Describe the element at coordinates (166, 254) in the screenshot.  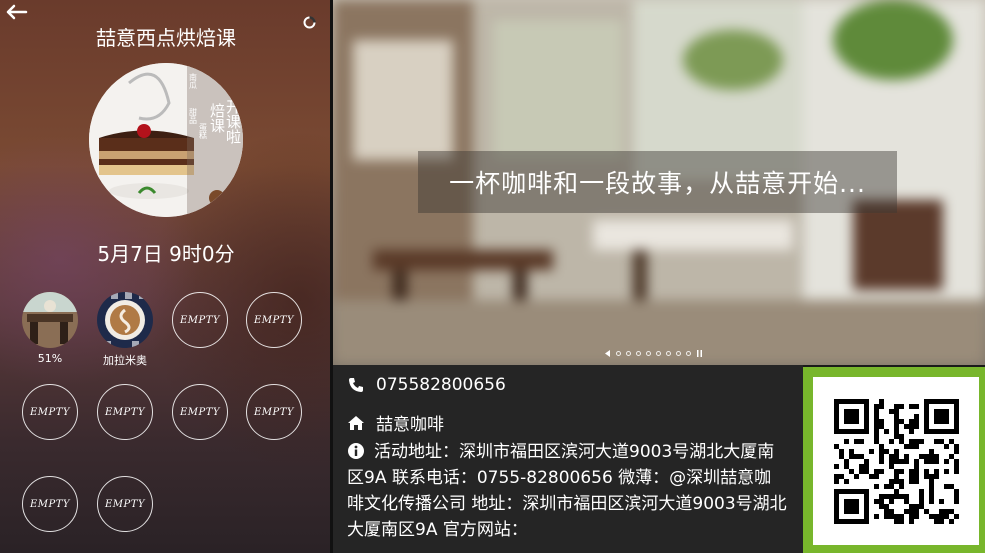
I see `course-datetime: 5月7日 9时0分` at that location.